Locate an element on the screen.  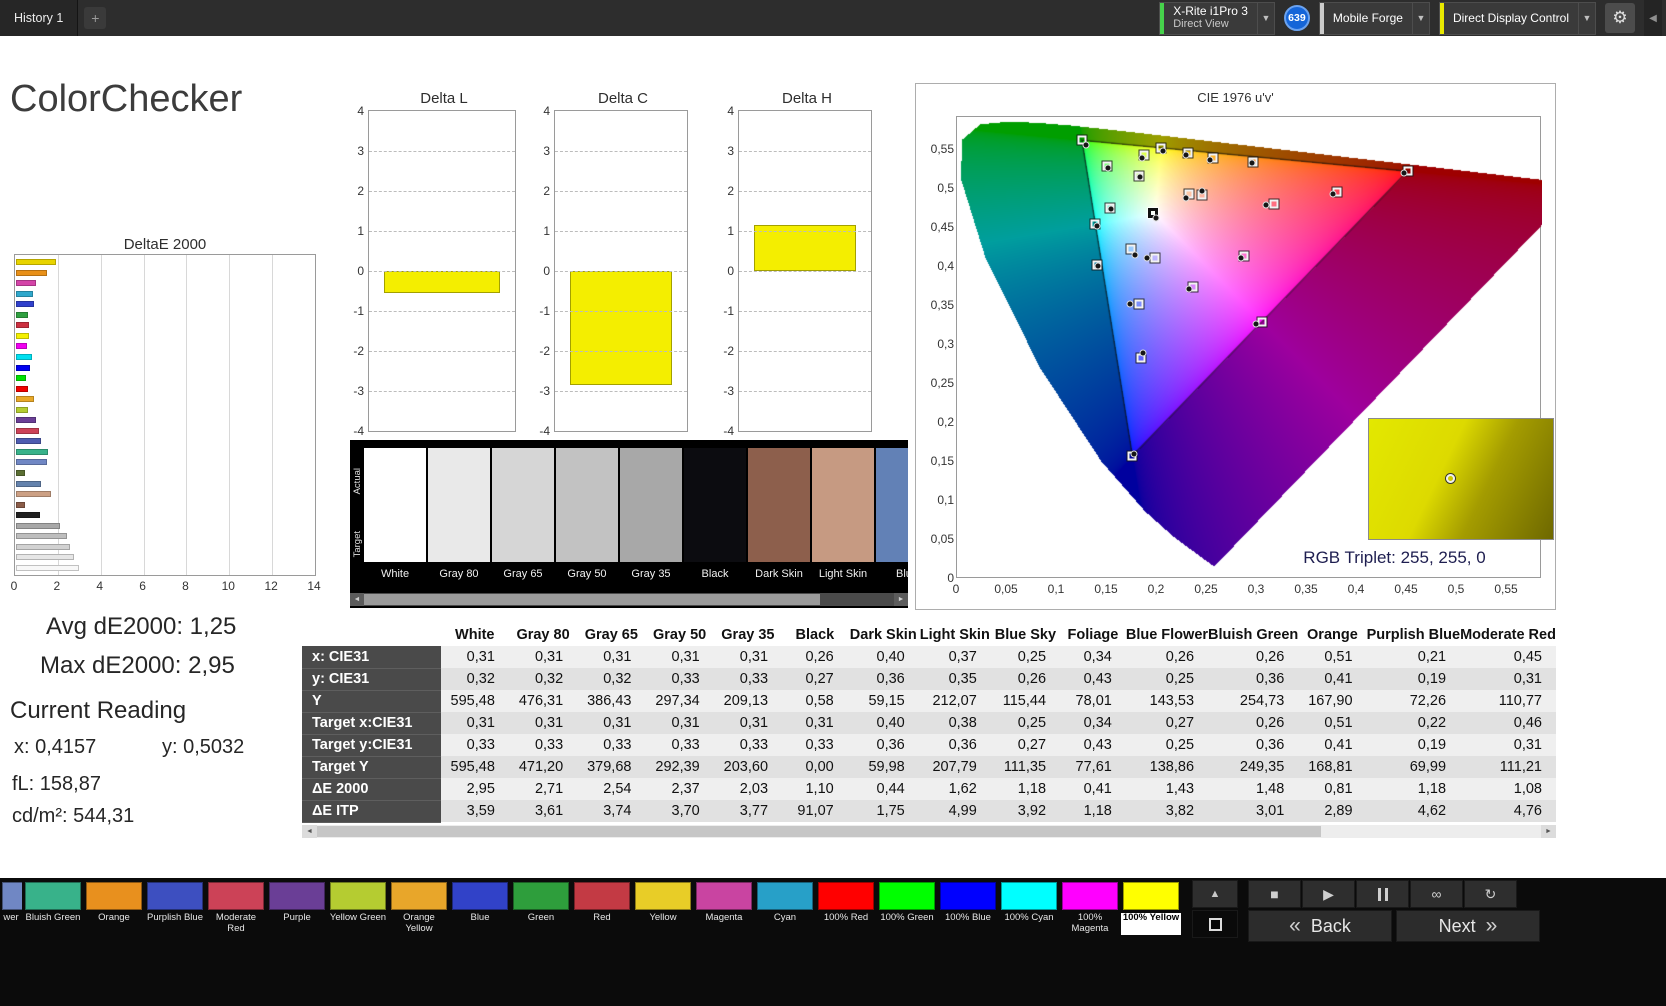
swatch-scroll-track is located at coordinates (629, 599).